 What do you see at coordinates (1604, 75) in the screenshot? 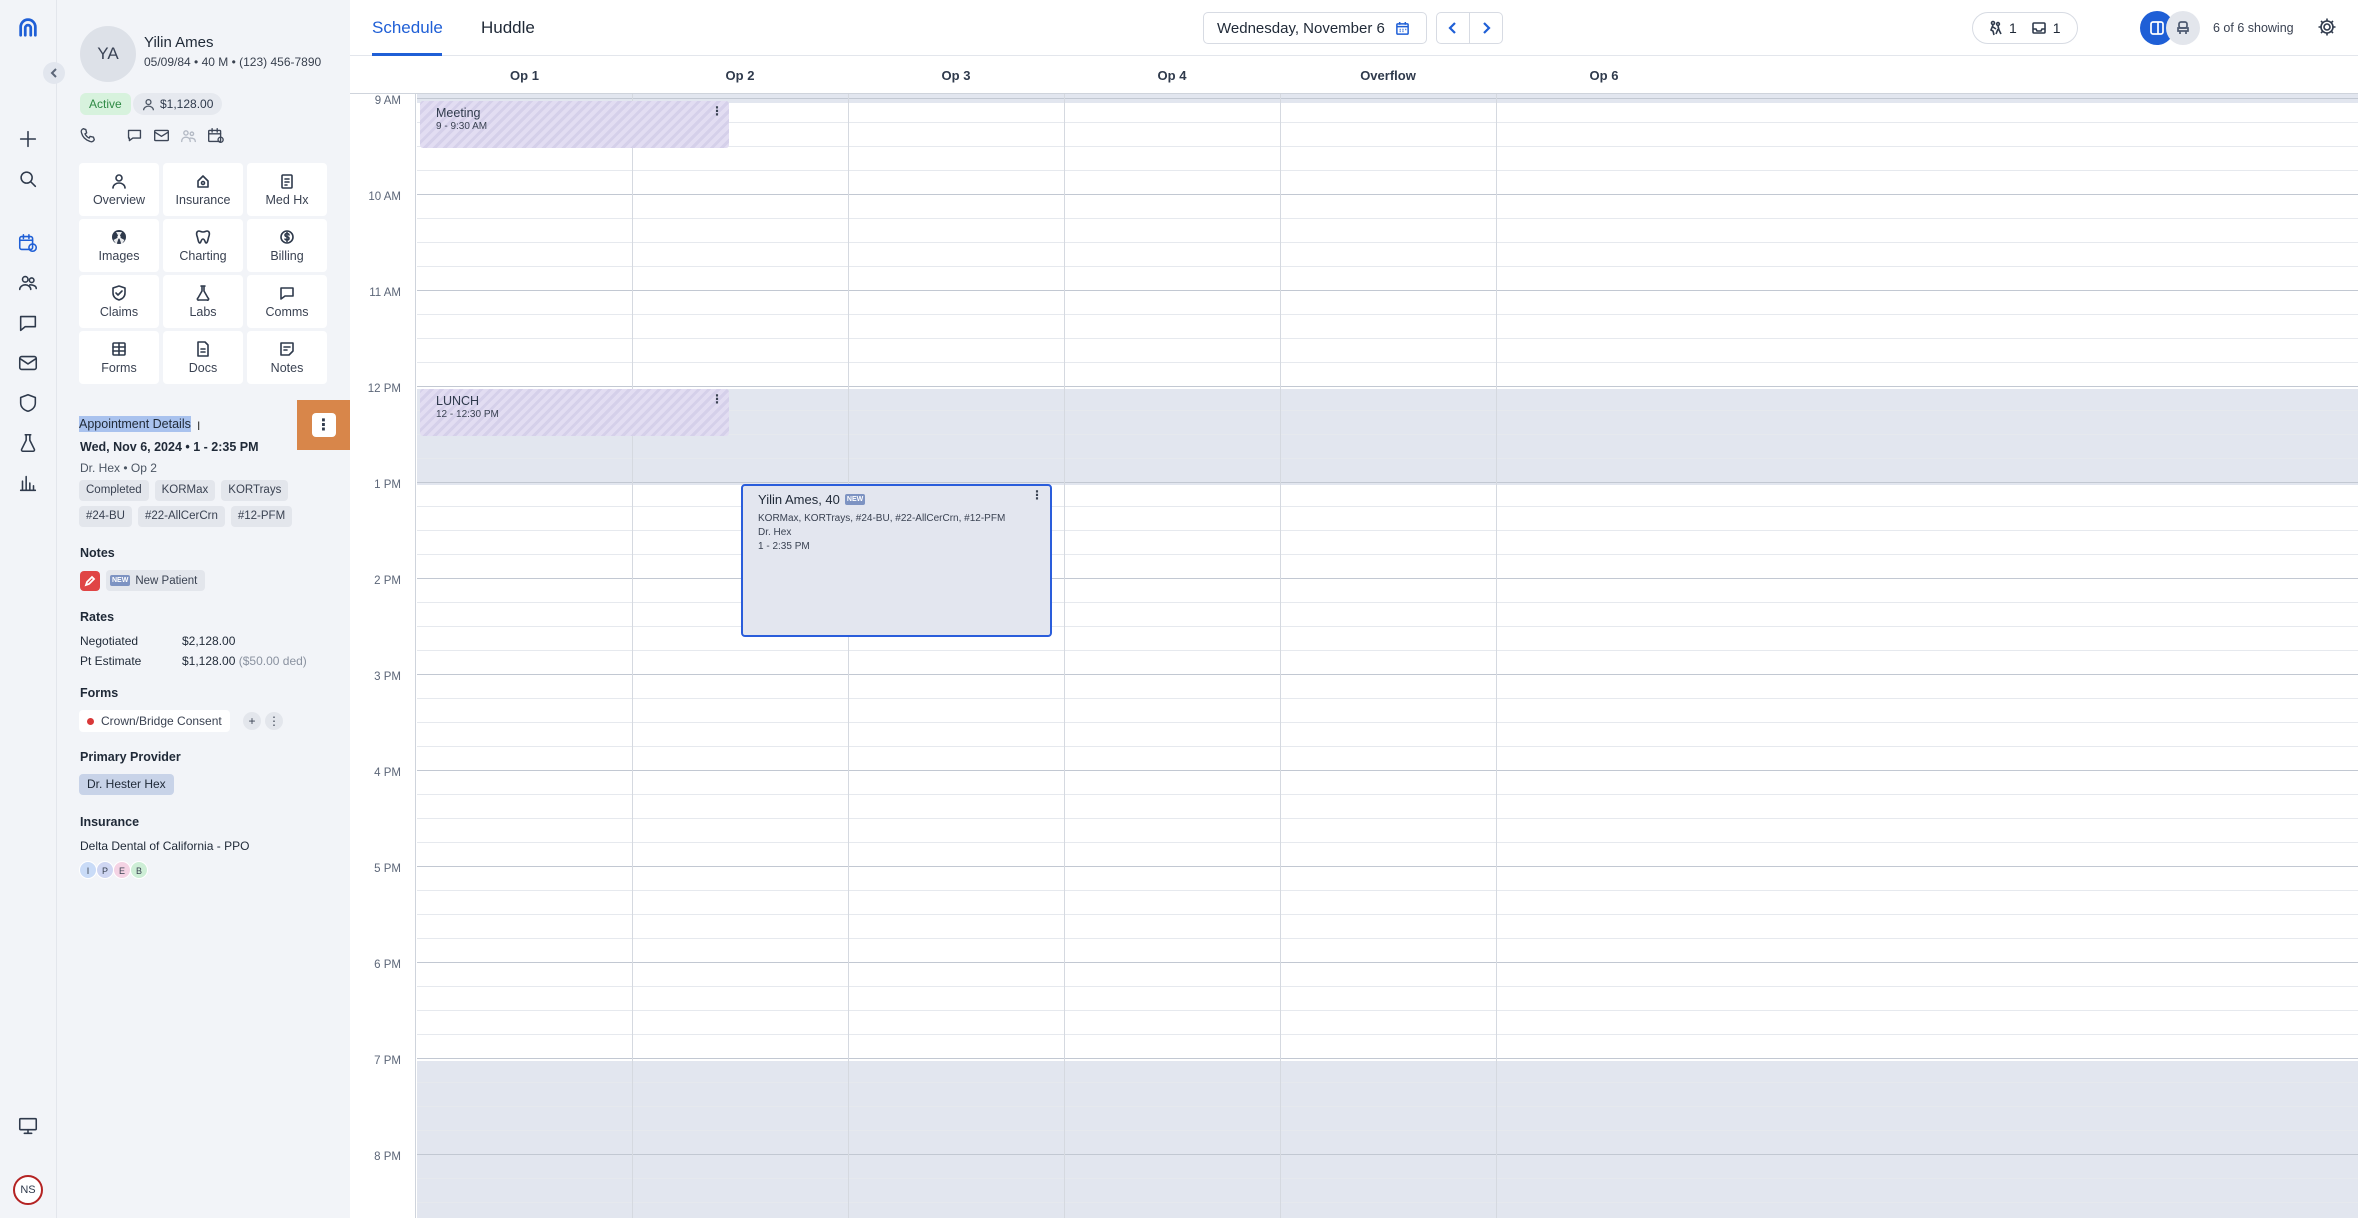
I see `column-header-op6: Op 6` at bounding box center [1604, 75].